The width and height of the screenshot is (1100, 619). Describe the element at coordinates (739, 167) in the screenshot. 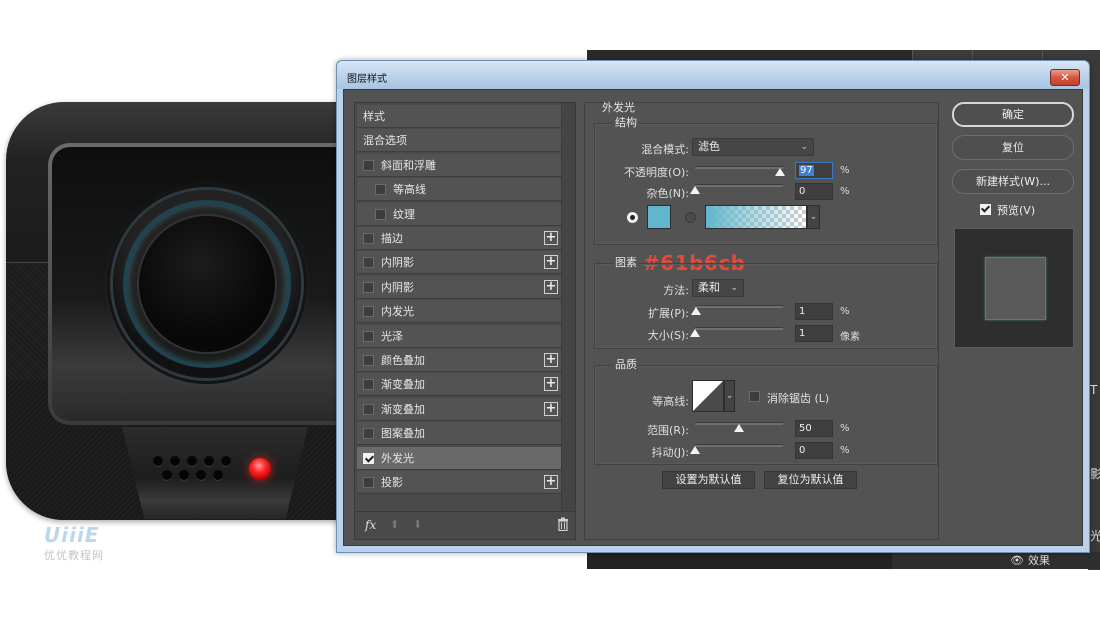

I see `opacity-slider` at that location.